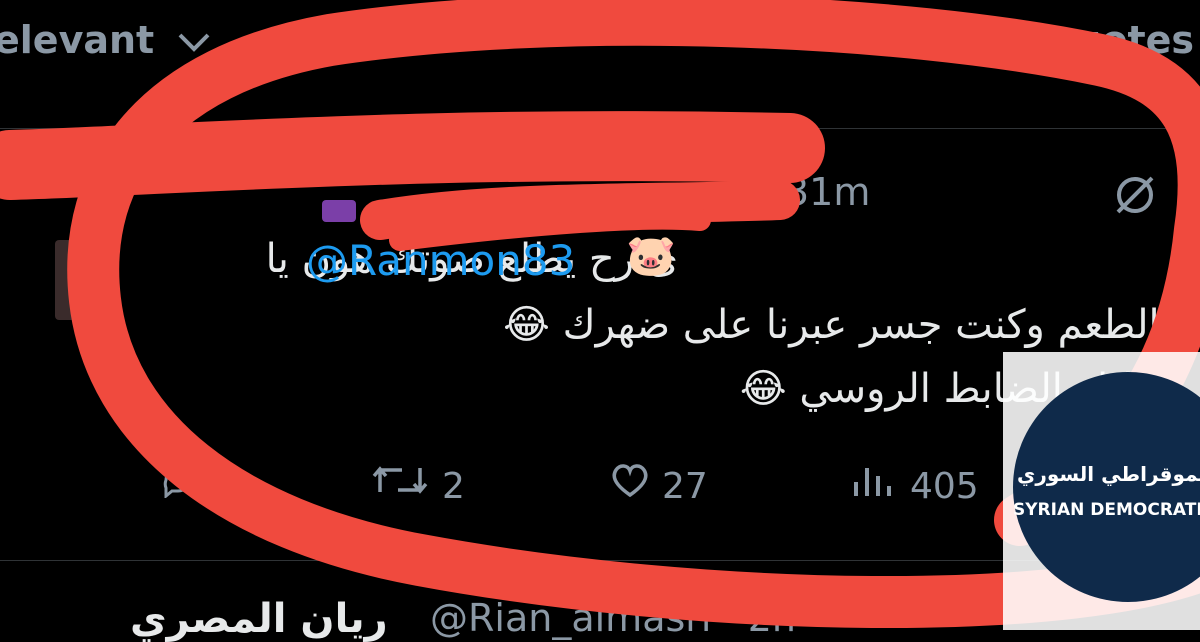  I want to click on watermark-english: SYRIAN DEMOCRATIC OBSE, so click(1106, 510).